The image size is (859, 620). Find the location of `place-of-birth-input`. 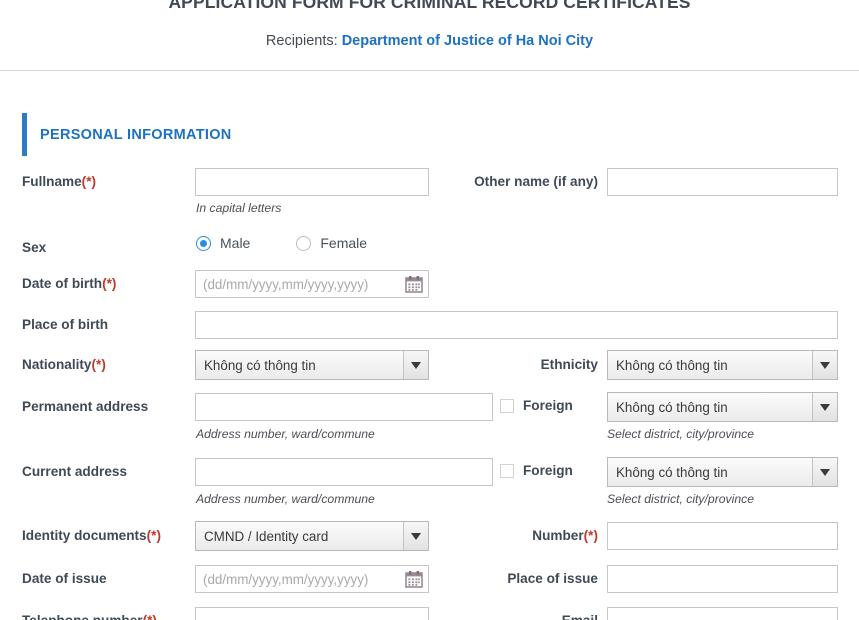

place-of-birth-input is located at coordinates (516, 325).